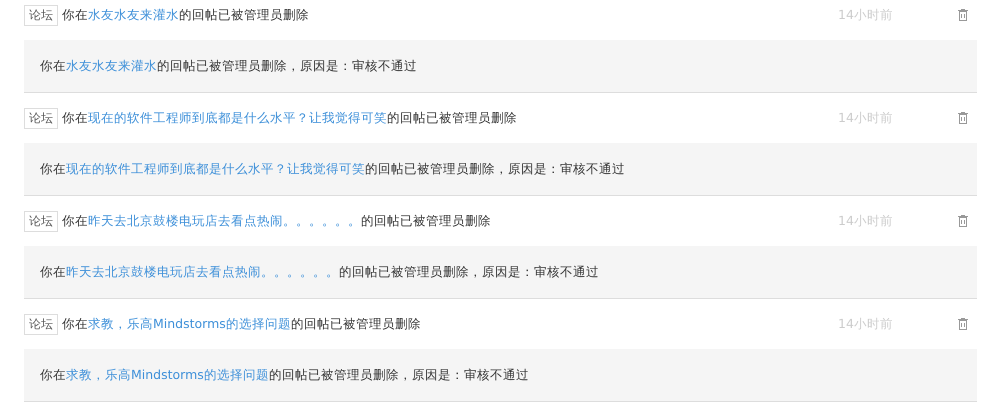  I want to click on reason-text: 你在水友水友来灌水的回帖已被管理员删除，原因是：审核不通过, so click(228, 66).